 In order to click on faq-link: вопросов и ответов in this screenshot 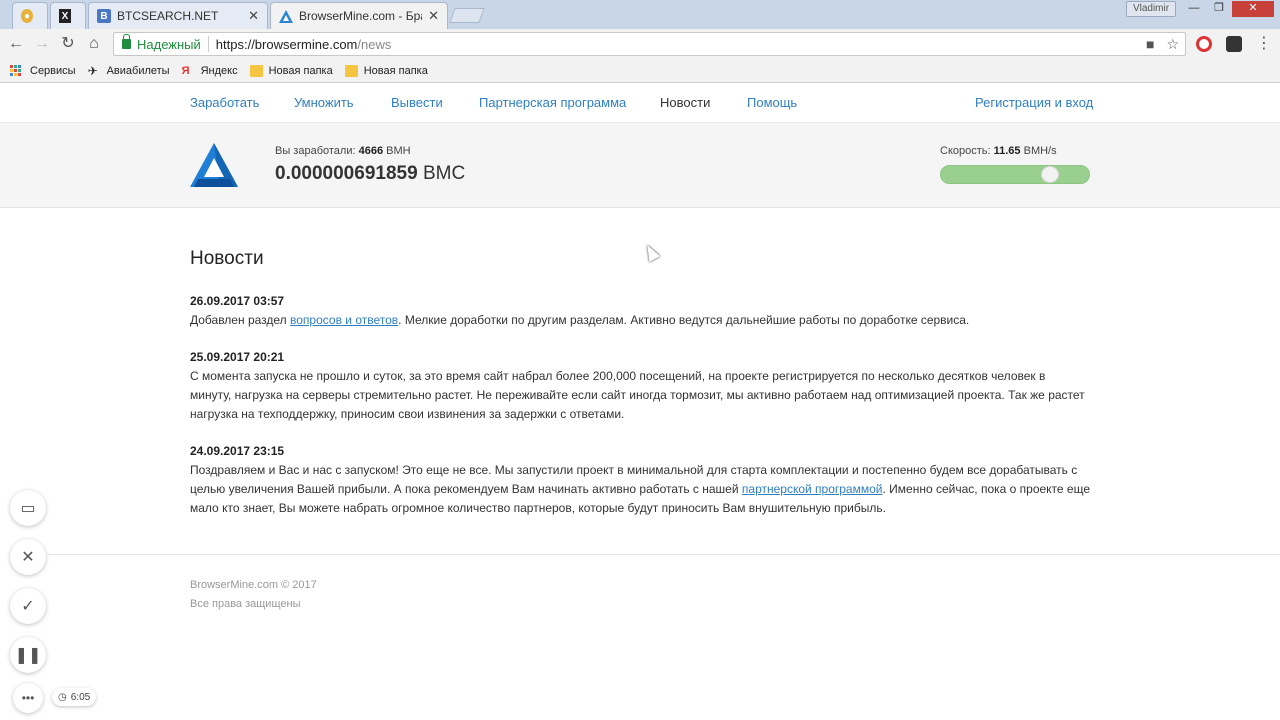, I will do `click(344, 320)`.